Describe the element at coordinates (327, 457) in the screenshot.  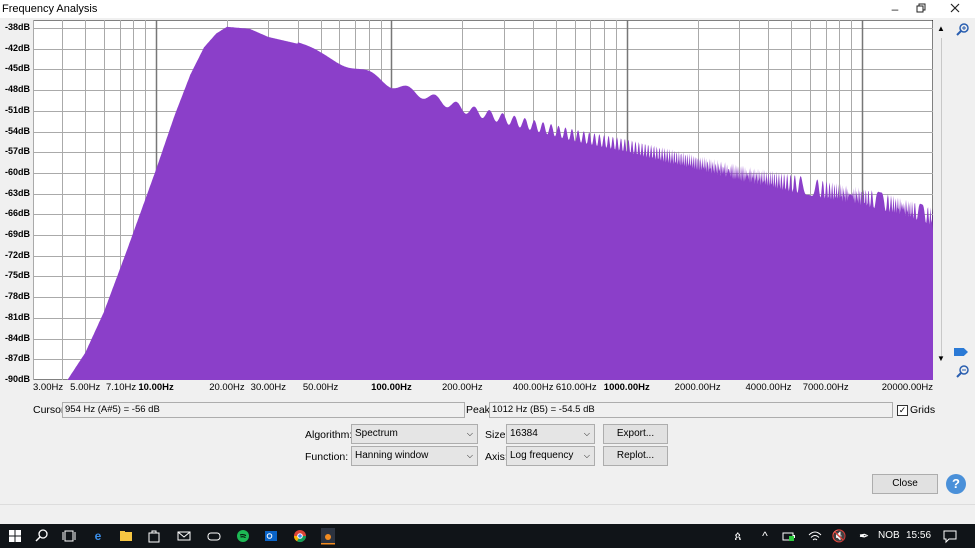
I see `function-label: Function:` at that location.